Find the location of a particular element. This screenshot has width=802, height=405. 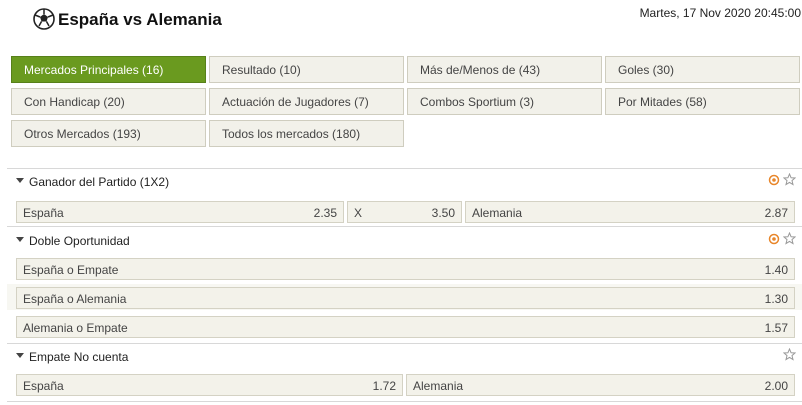

market-header: Empate No cuenta is located at coordinates (404, 357).